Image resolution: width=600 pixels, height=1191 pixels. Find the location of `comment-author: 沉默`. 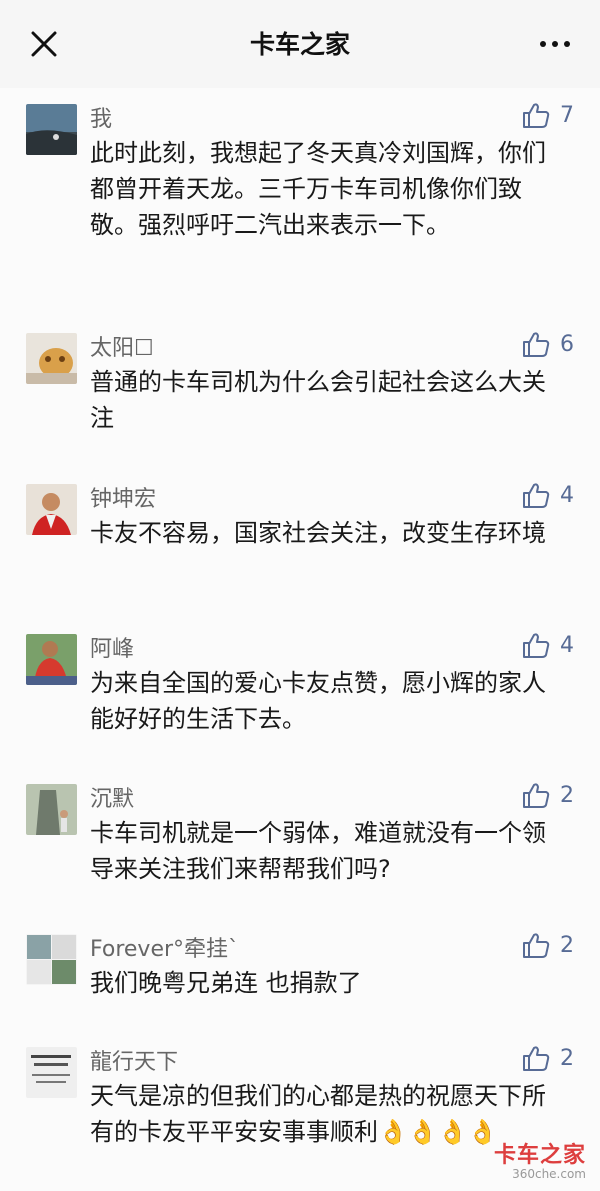

comment-author: 沉默 is located at coordinates (112, 797).